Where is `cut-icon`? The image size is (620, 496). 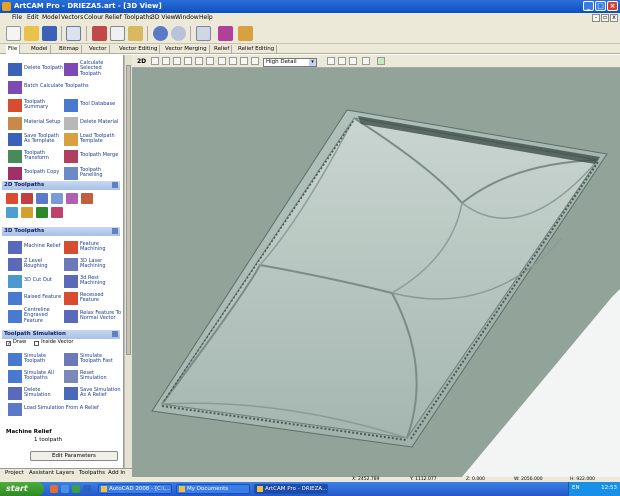
cut-icon is located at coordinates (99, 33).